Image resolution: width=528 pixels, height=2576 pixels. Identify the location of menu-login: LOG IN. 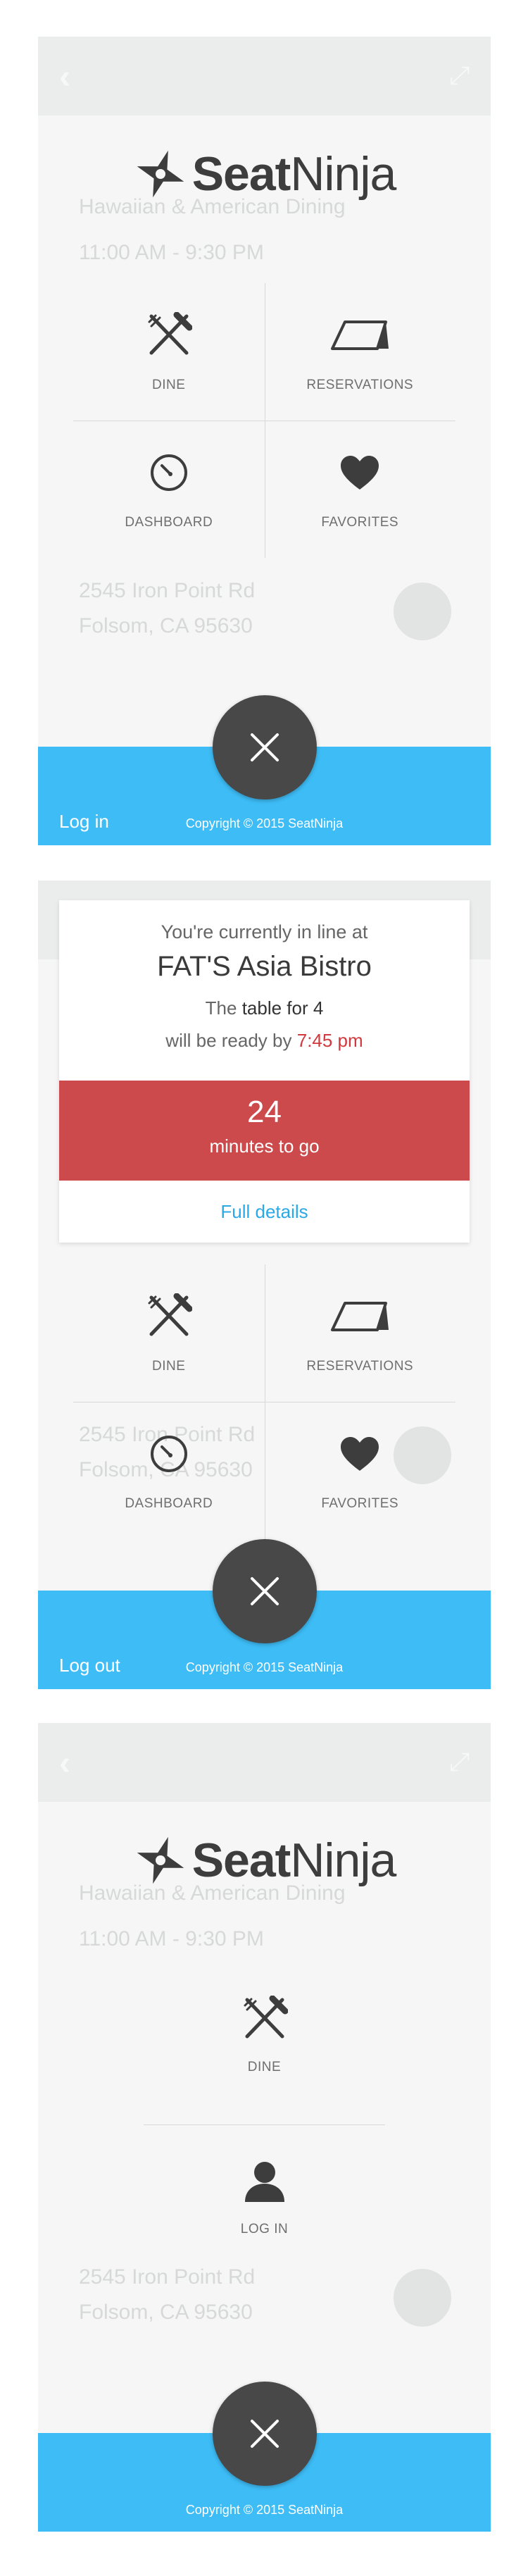
(264, 2195).